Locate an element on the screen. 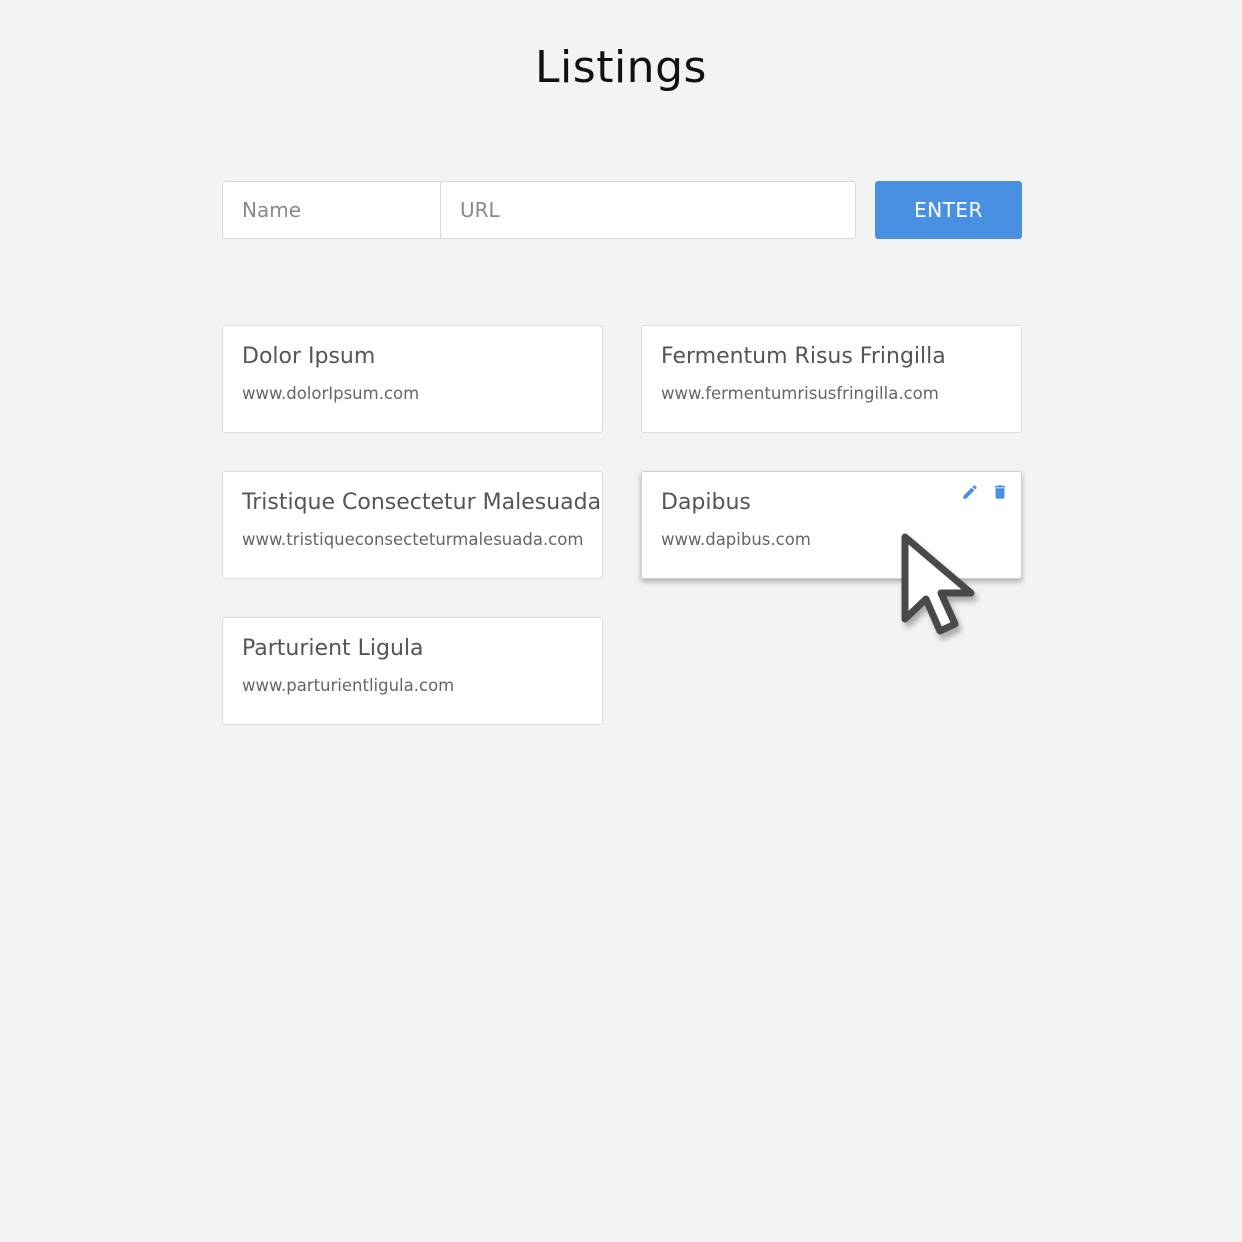 This screenshot has height=1242, width=1242. enter-button: ENTER is located at coordinates (948, 210).